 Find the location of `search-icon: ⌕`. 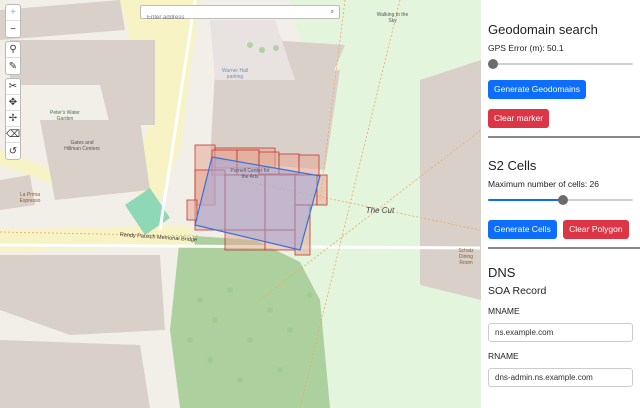

search-icon: ⌕ is located at coordinates (332, 12).